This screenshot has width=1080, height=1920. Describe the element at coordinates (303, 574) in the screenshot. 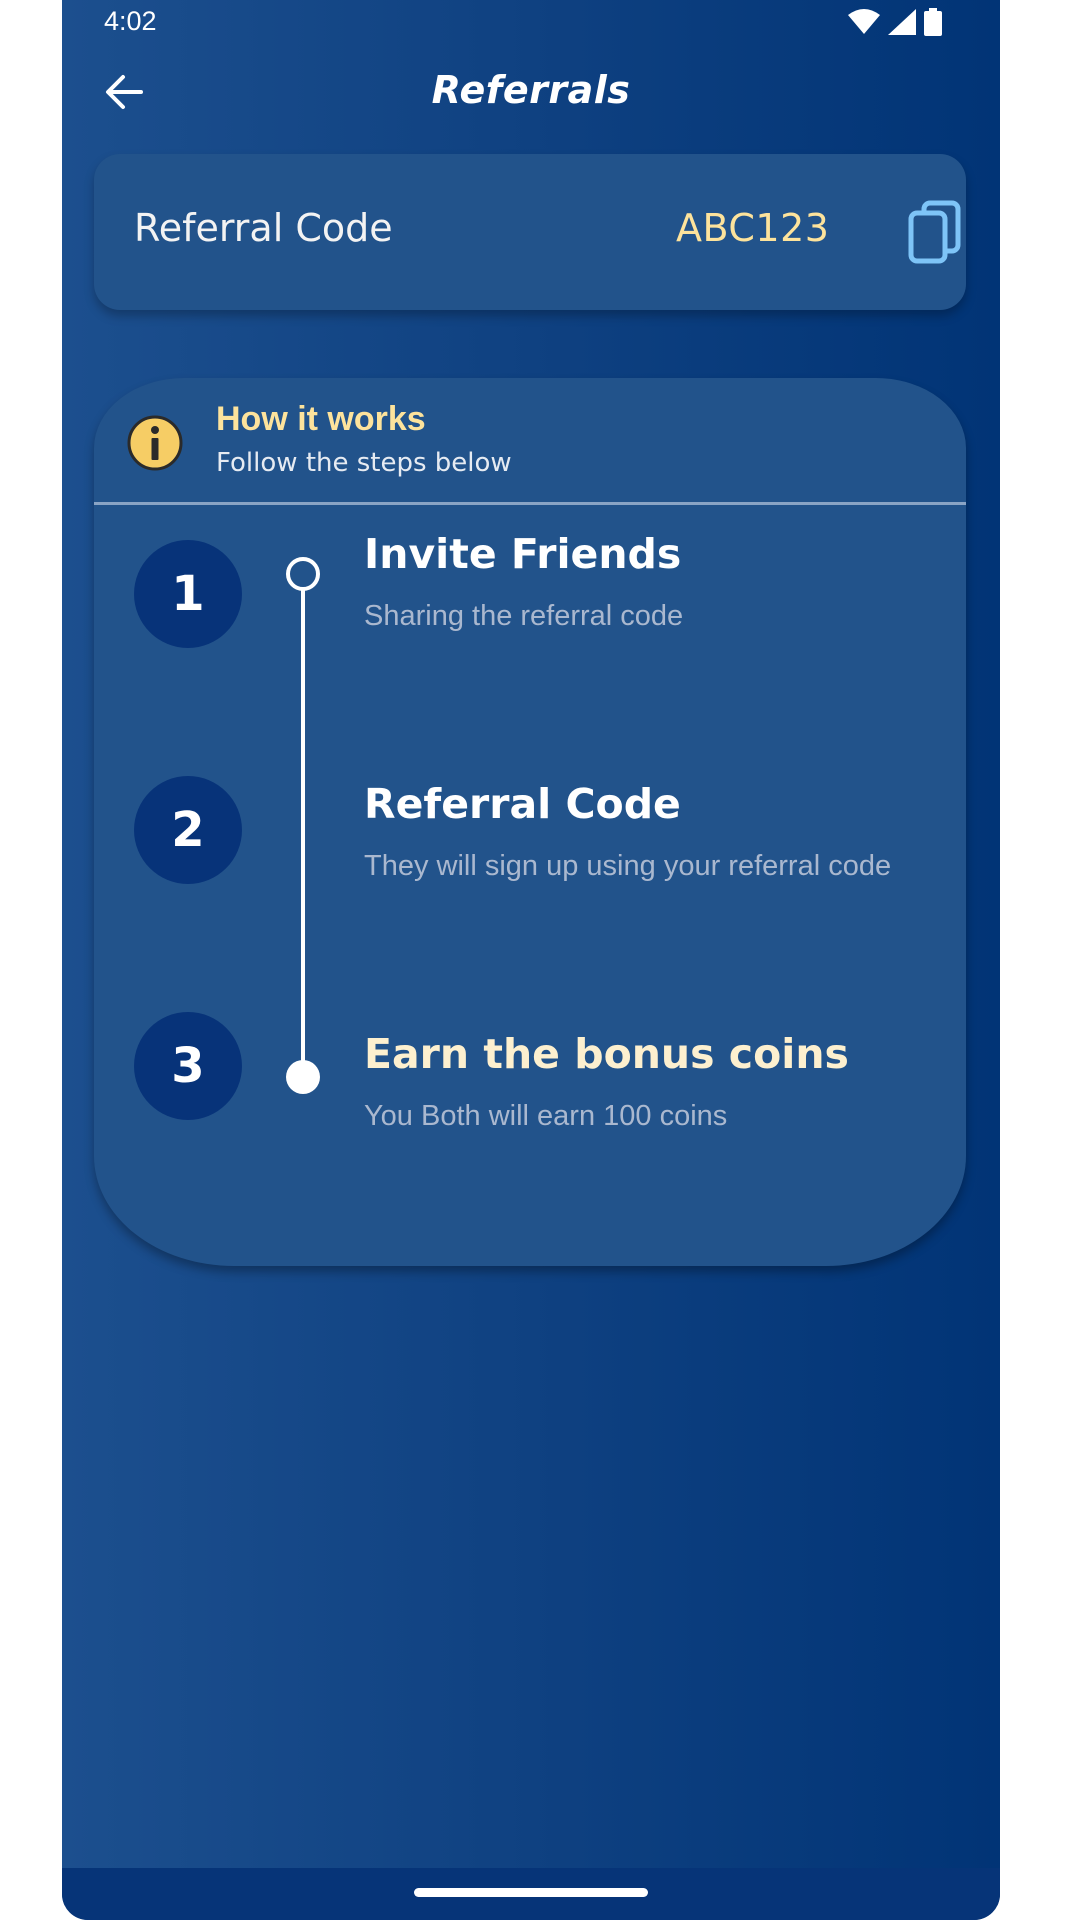

I see `timeline-start-dot` at that location.